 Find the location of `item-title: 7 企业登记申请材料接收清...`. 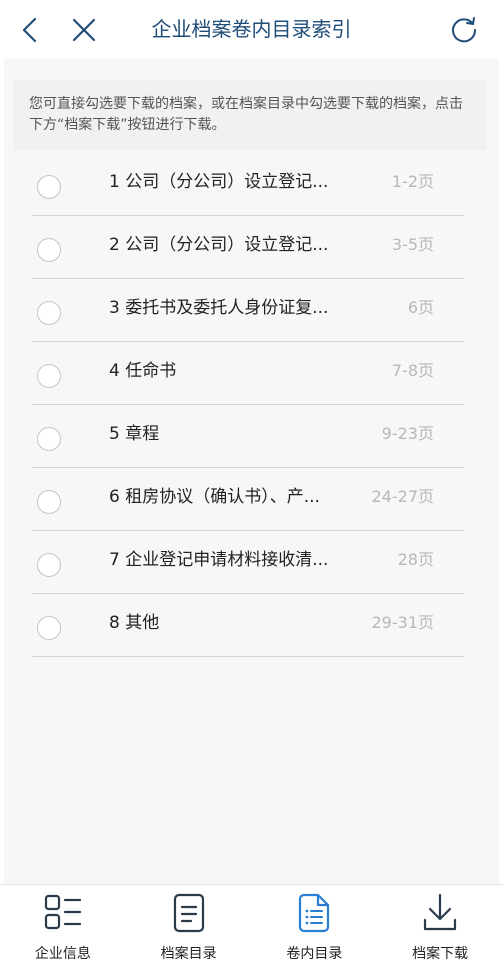

item-title: 7 企业登记申请材料接收清... is located at coordinates (219, 560).